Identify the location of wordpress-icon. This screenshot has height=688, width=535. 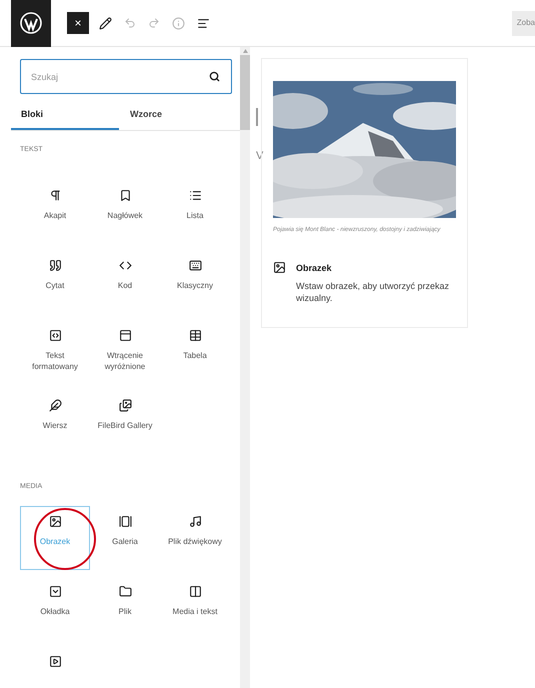
(31, 23).